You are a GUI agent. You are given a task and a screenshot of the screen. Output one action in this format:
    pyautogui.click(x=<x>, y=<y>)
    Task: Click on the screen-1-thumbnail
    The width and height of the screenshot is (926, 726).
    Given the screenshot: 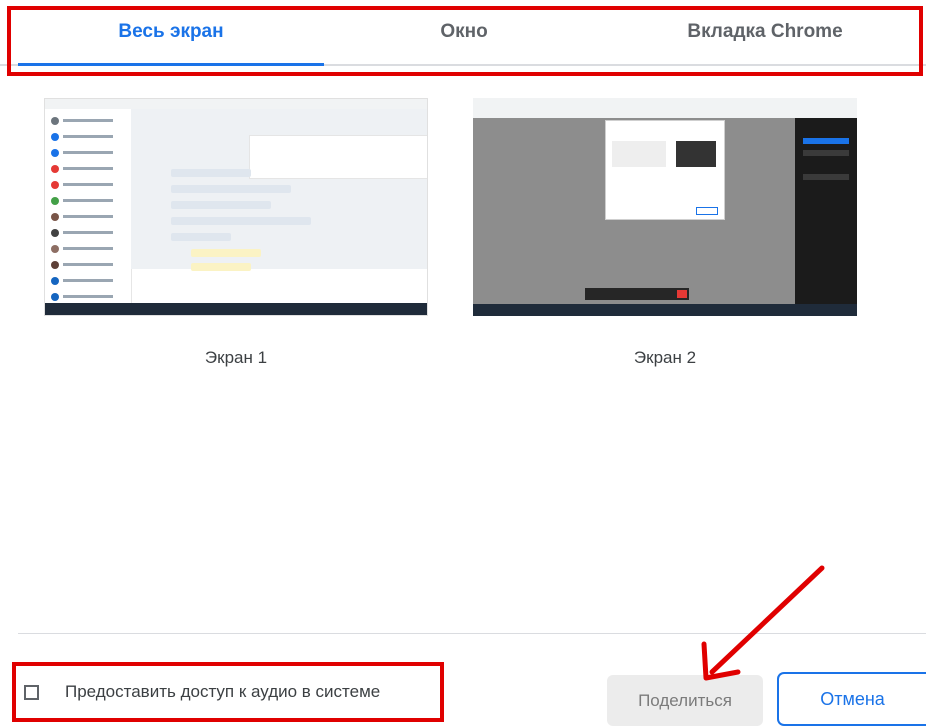 What is the action you would take?
    pyautogui.click(x=236, y=207)
    